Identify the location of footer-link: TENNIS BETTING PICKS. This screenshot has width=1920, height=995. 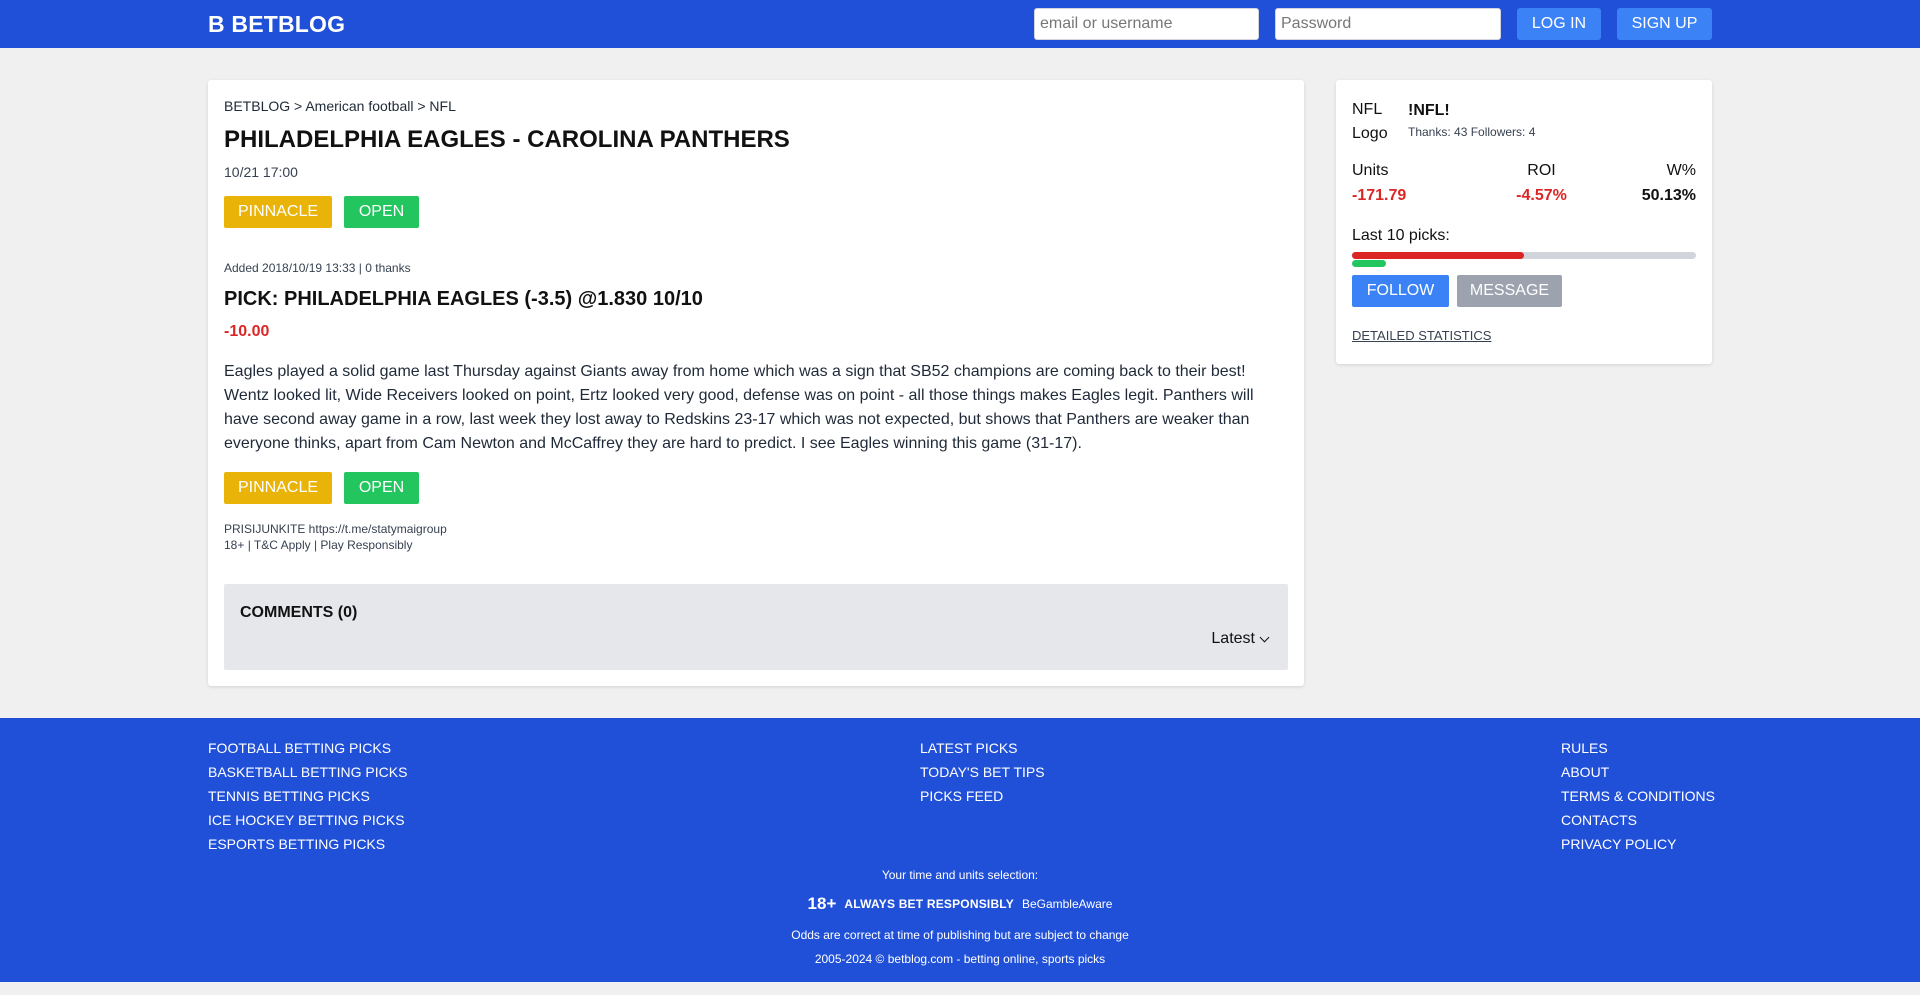
(307, 796).